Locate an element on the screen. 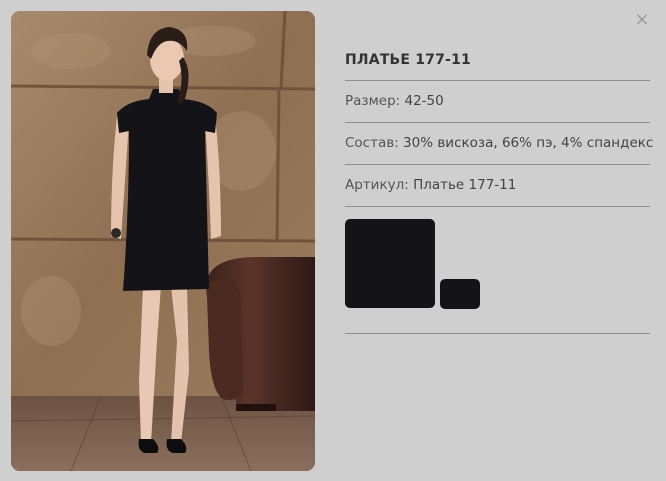 This screenshot has height=481, width=666. close-icon: × is located at coordinates (642, 19).